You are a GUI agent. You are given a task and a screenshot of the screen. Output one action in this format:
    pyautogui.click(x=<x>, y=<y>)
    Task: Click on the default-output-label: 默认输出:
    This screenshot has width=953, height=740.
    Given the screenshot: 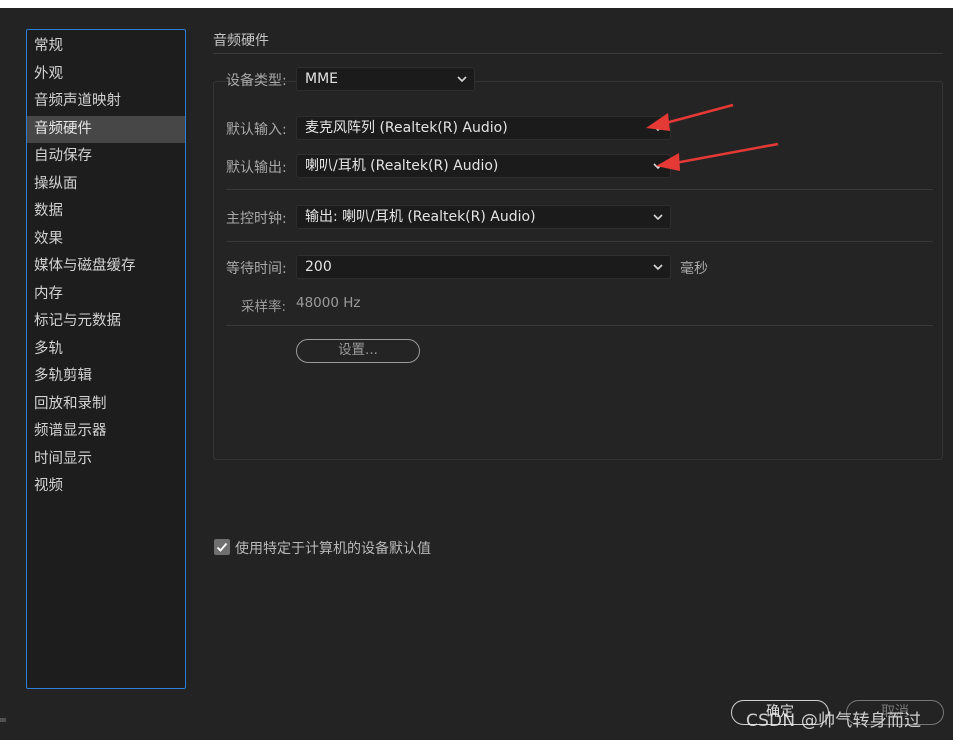 What is the action you would take?
    pyautogui.click(x=256, y=168)
    